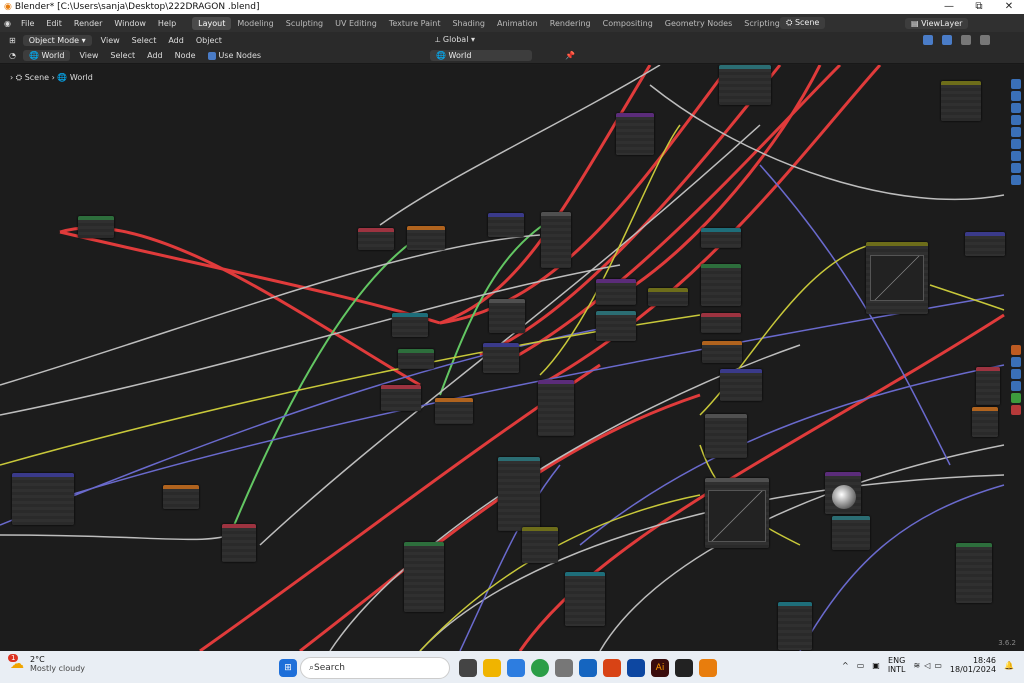  What do you see at coordinates (660, 668) in the screenshot?
I see `illustrator-icon: Ai` at bounding box center [660, 668].